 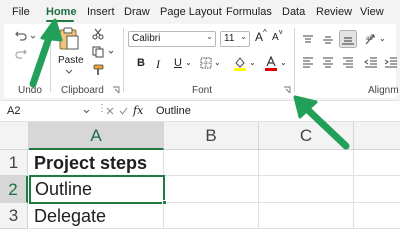 I want to click on font-color-dropdown-icon: ⌄, so click(x=283, y=62).